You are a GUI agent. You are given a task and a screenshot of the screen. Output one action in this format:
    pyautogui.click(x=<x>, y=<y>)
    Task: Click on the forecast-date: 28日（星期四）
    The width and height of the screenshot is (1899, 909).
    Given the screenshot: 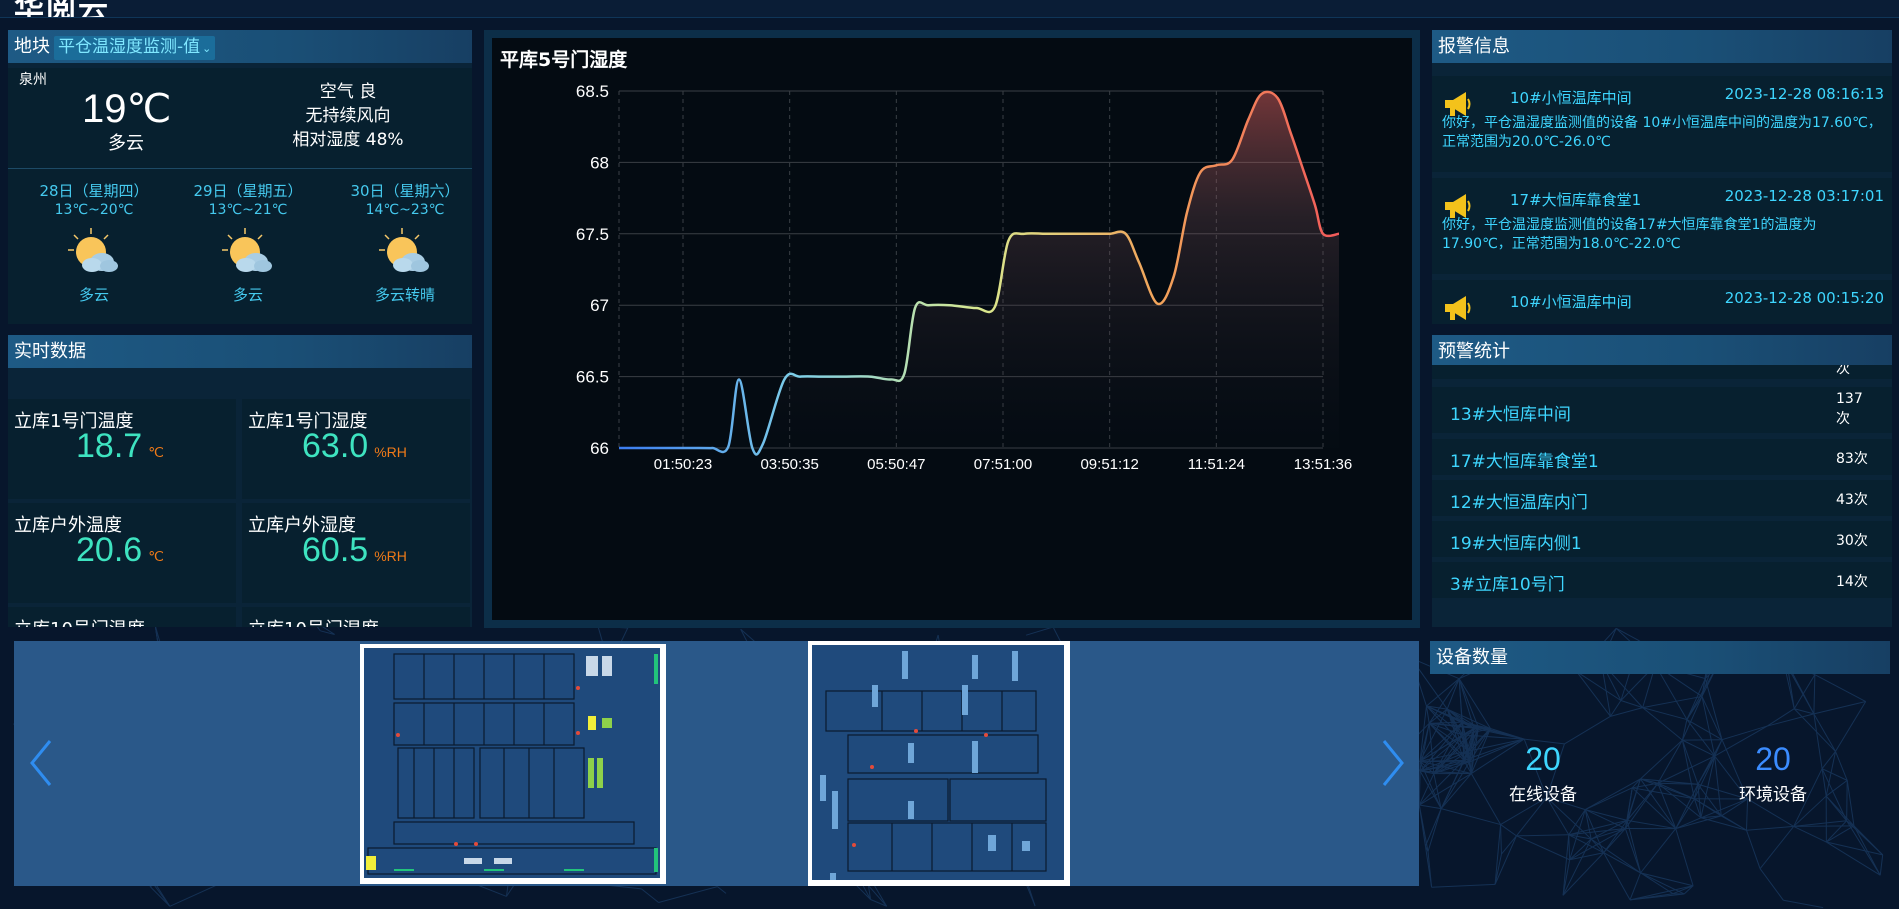 What is the action you would take?
    pyautogui.click(x=94, y=191)
    